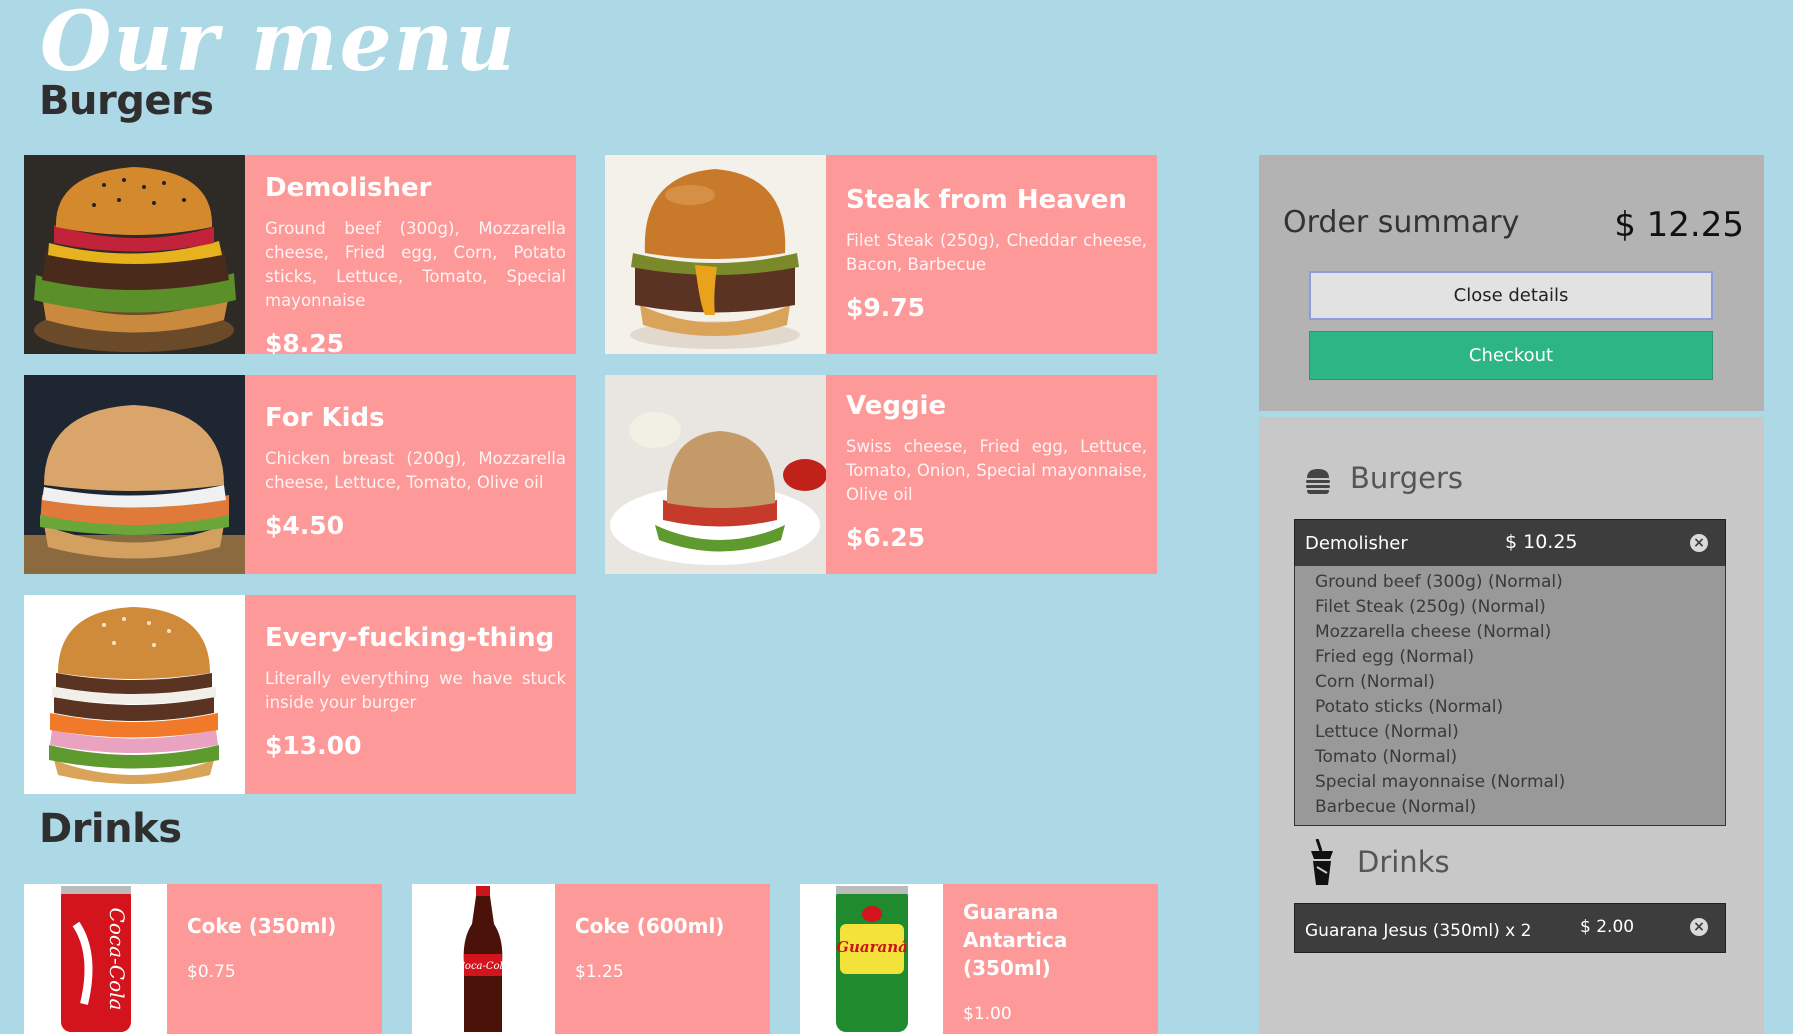  What do you see at coordinates (987, 1014) in the screenshot?
I see `menu-item-price: $1.00` at bounding box center [987, 1014].